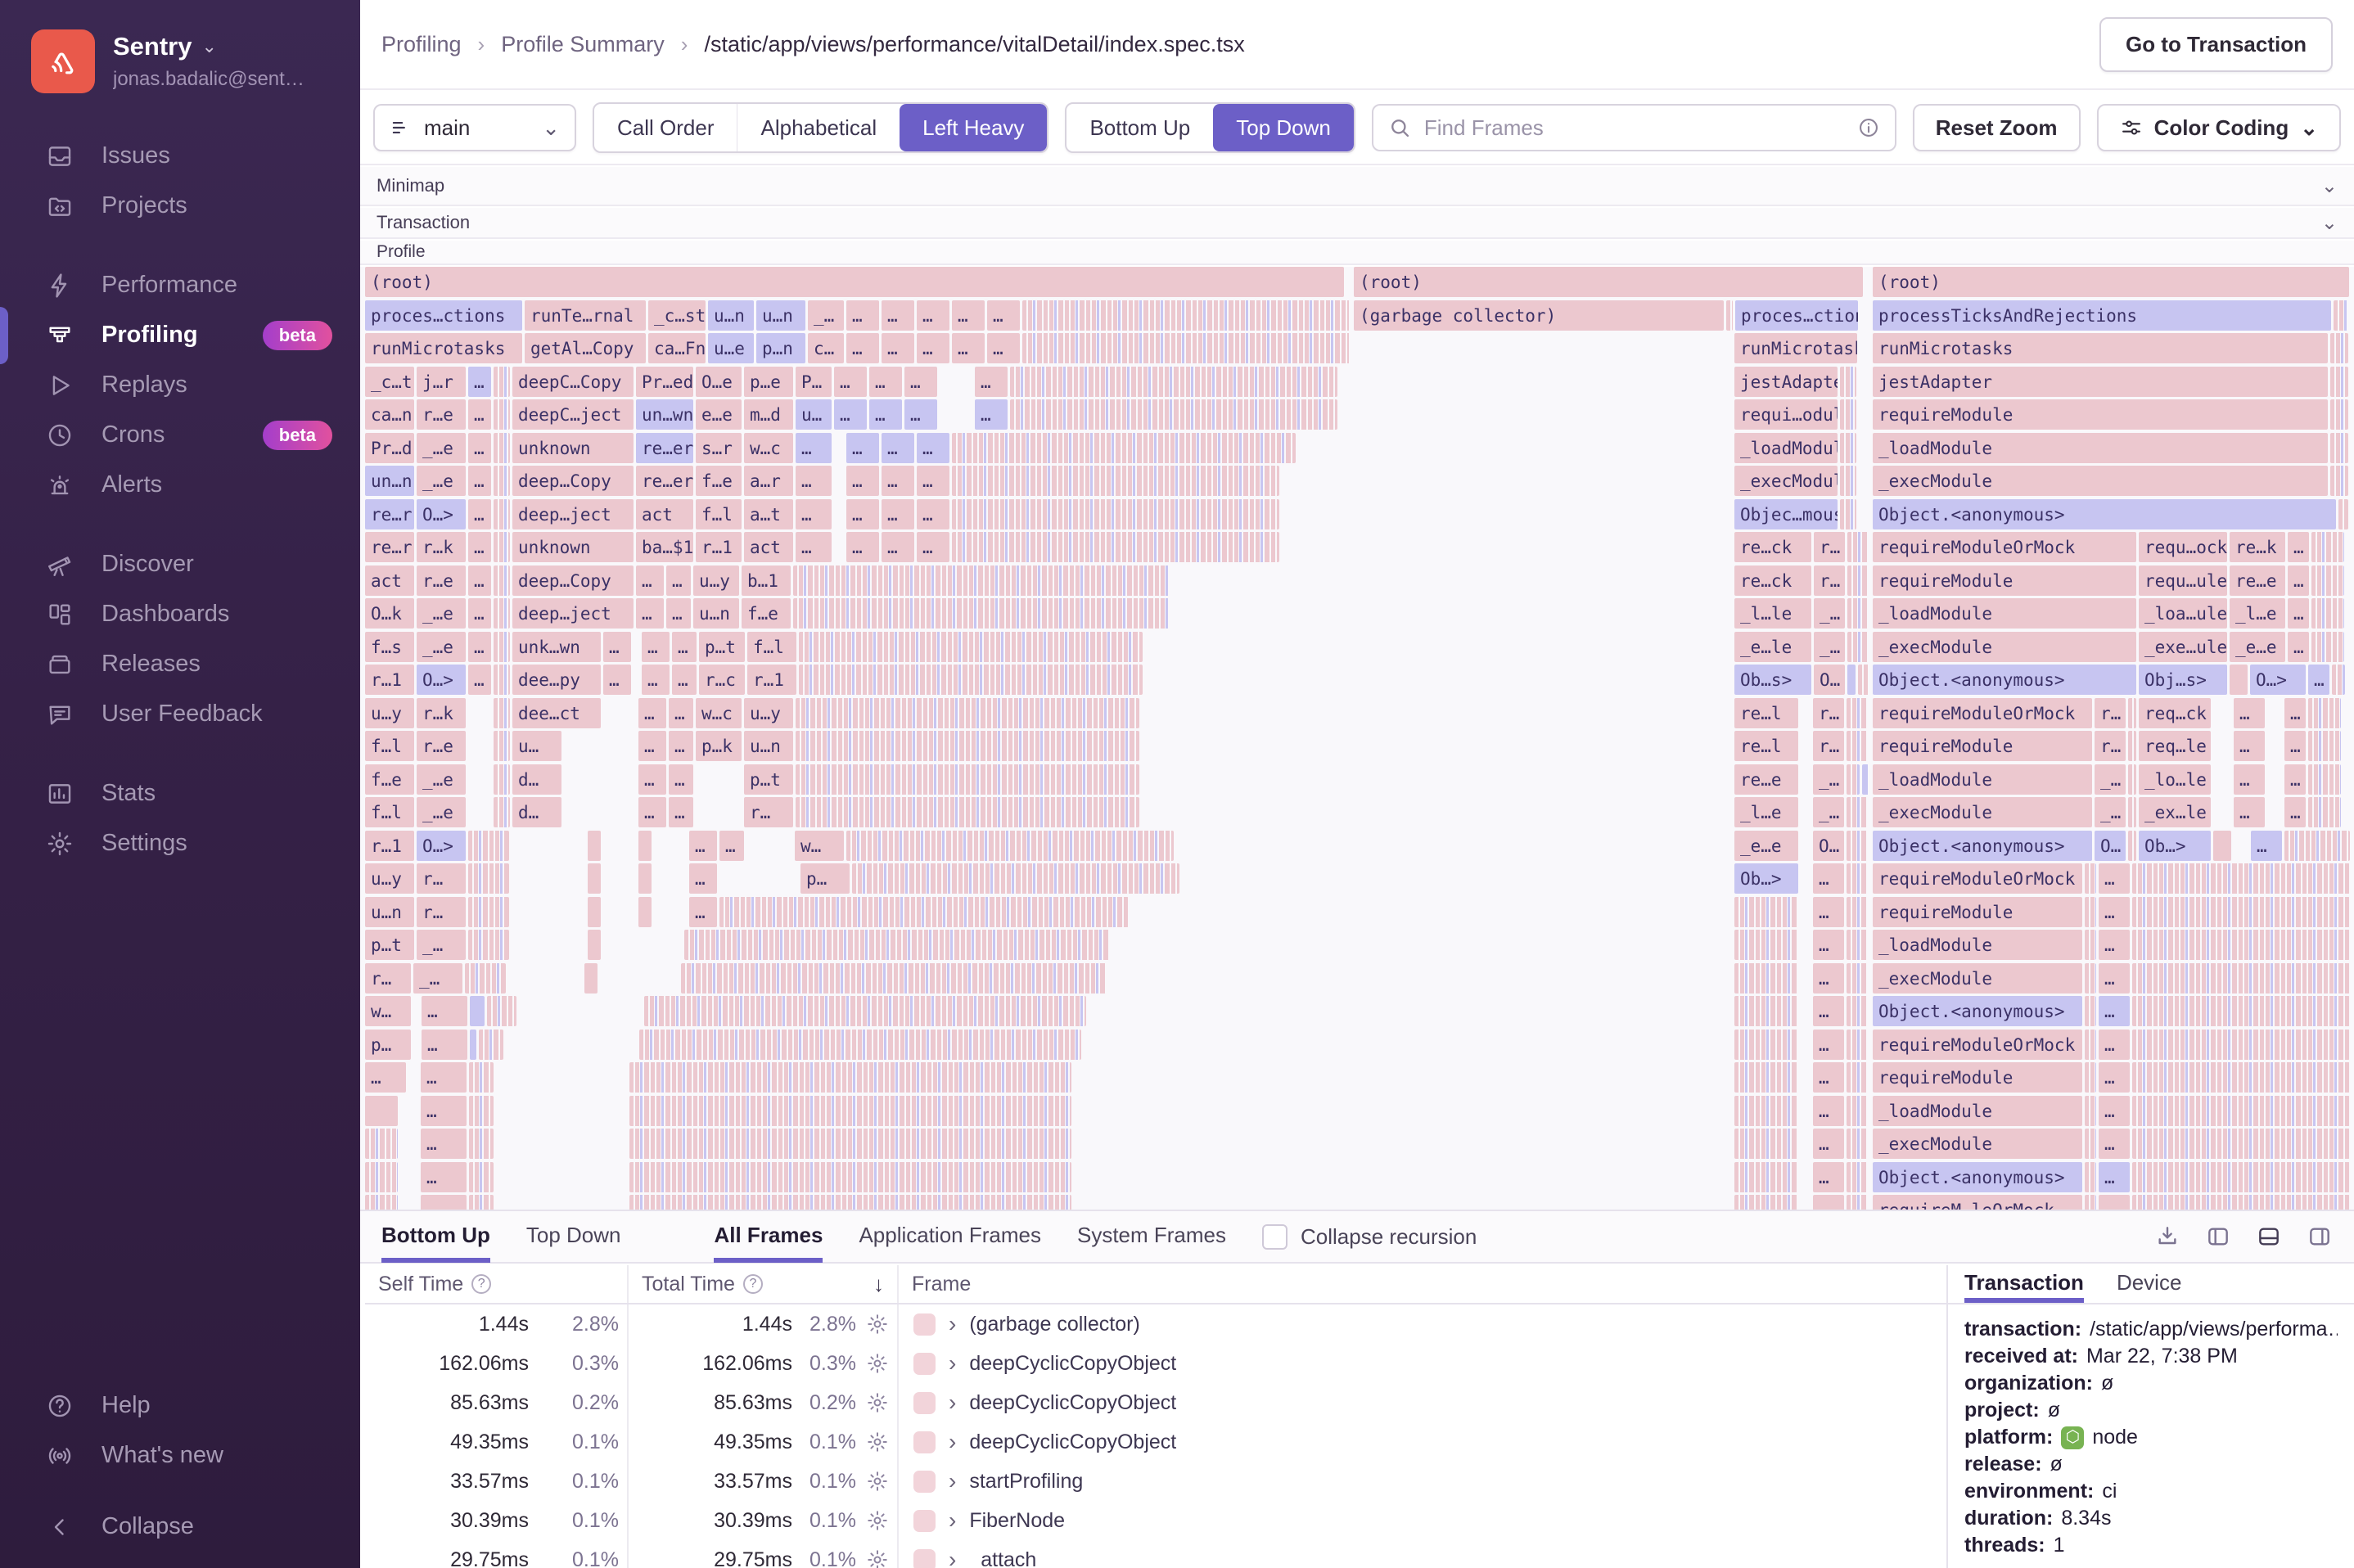 The height and width of the screenshot is (1568, 2354). I want to click on flame-frame: w…c, so click(719, 712).